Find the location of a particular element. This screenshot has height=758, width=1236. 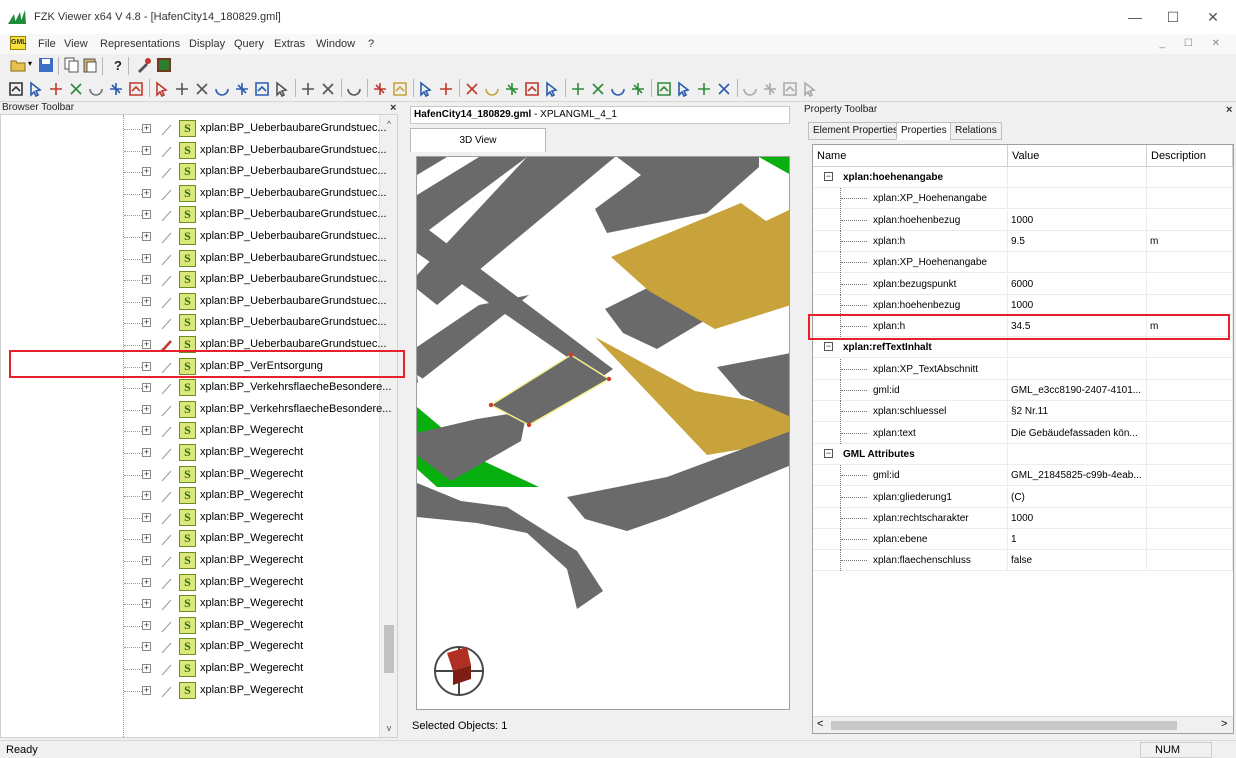

fit-view-icon is located at coordinates (16, 89).